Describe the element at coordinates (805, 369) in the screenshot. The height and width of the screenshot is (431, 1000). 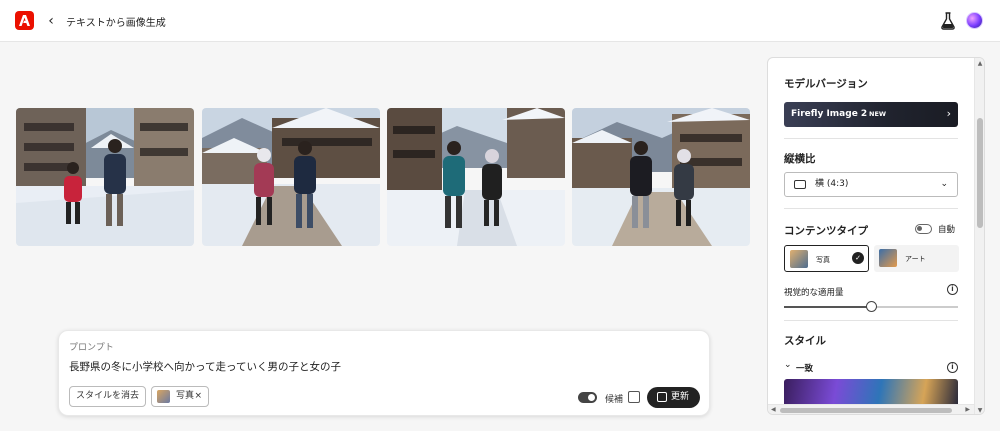
I see `style-group-label: 一致` at that location.